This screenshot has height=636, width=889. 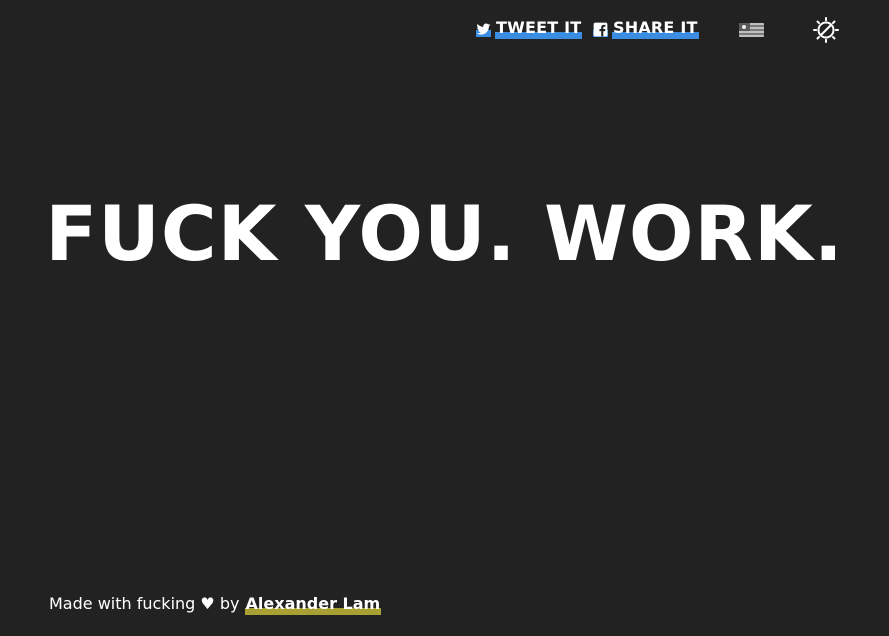 I want to click on footer: Made with fucking ♥ by Alexander Lam, so click(x=215, y=604).